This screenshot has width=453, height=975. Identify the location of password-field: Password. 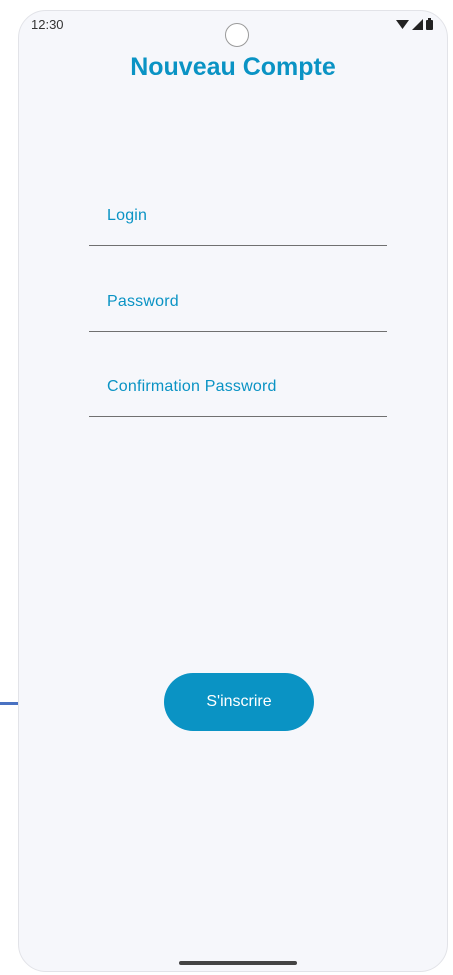
(238, 303).